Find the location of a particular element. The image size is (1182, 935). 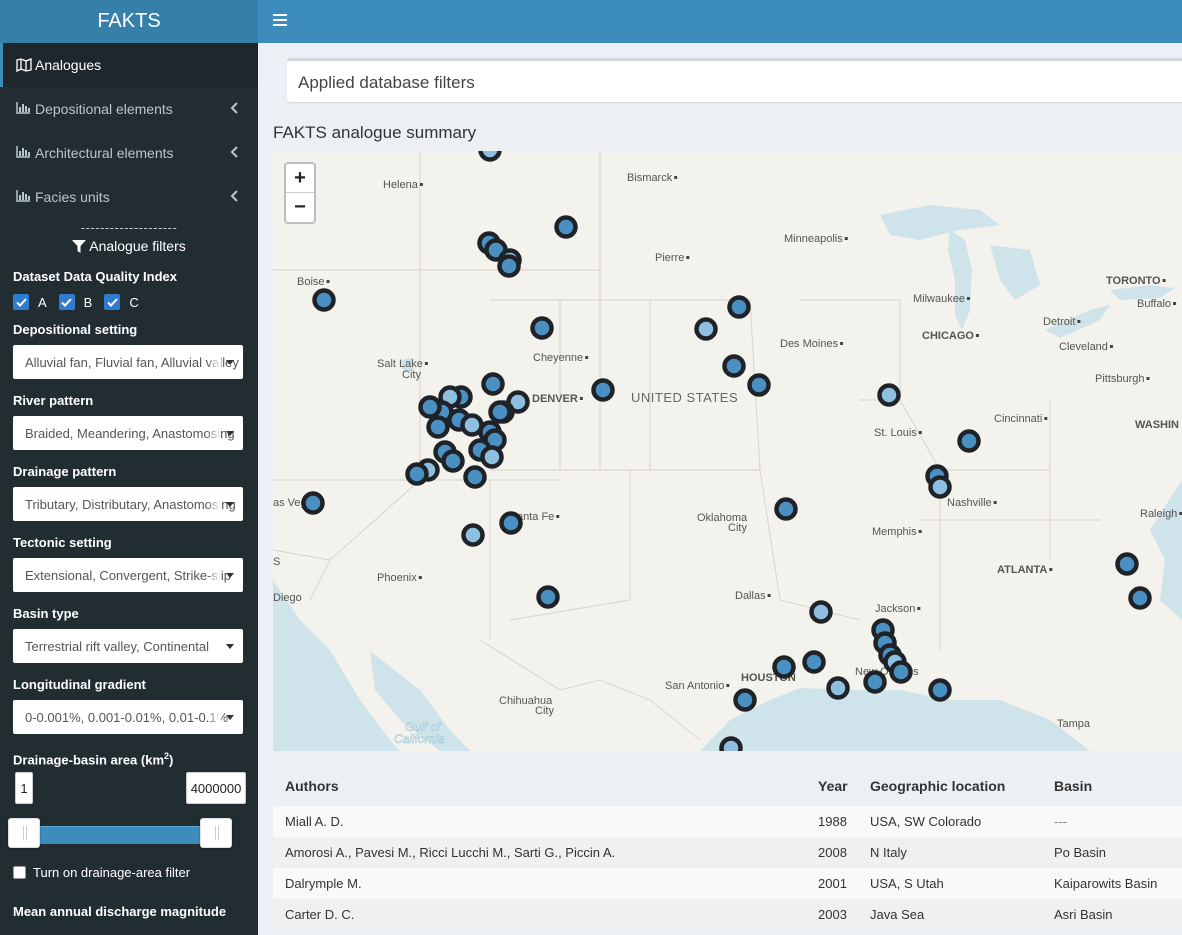

menu-toggle-icon is located at coordinates (280, 20).